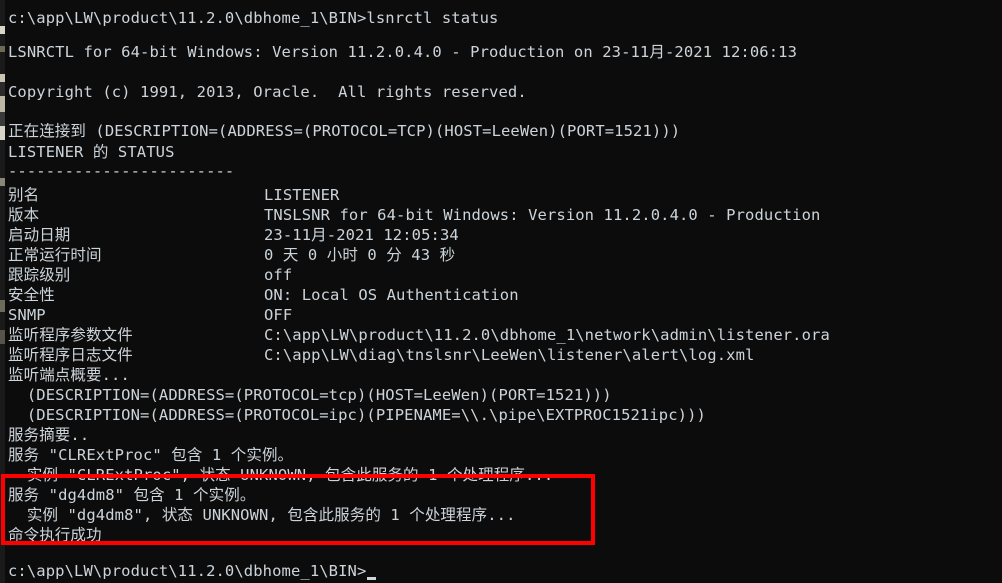 This screenshot has height=583, width=1002. I want to click on status-label-alias: 别名, so click(24, 195).